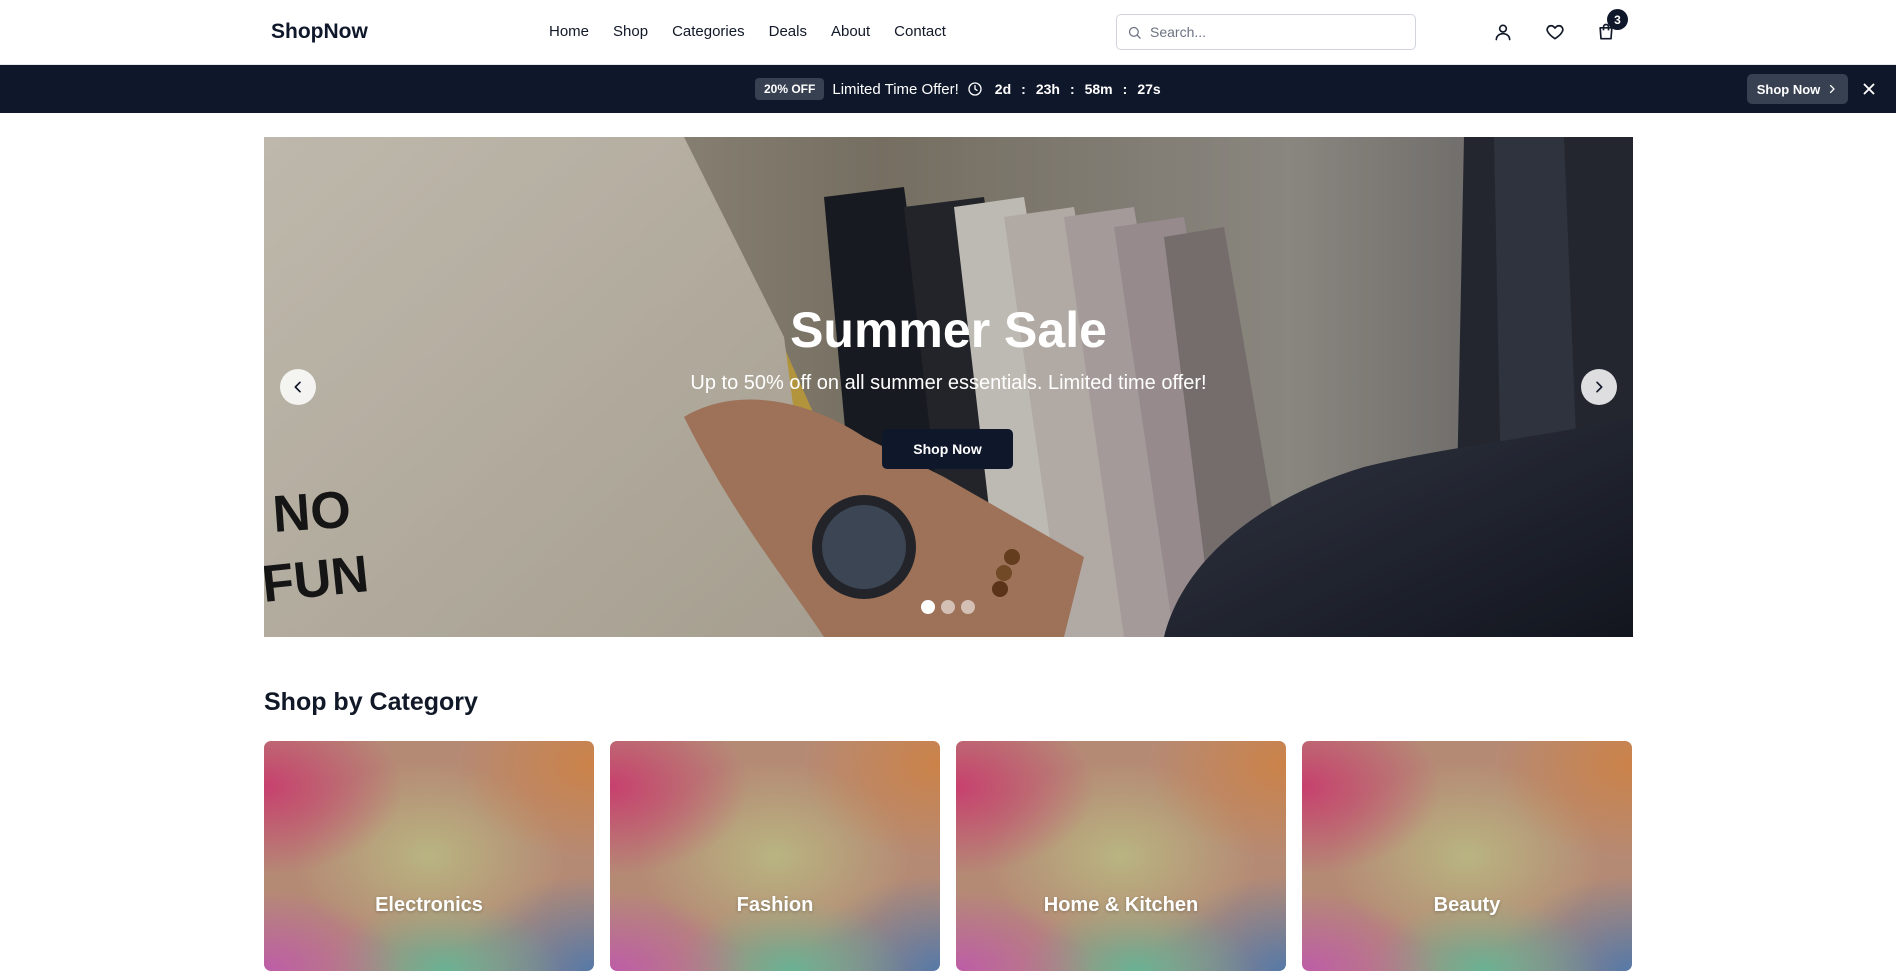 The height and width of the screenshot is (971, 1896). Describe the element at coordinates (1121, 856) in the screenshot. I see `category-card-home-kitchen: Home & Kitchen` at that location.